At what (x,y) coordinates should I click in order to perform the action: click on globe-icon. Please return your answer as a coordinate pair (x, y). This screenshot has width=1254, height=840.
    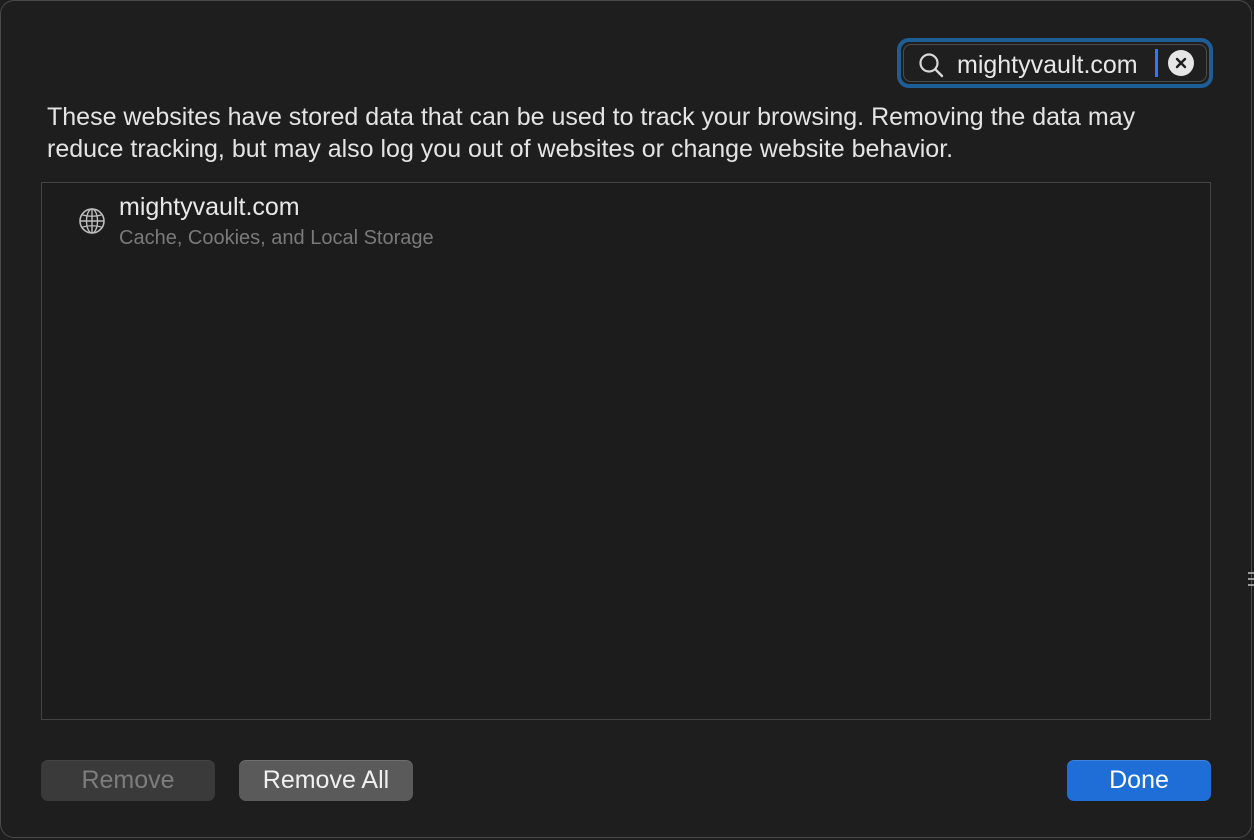
    Looking at the image, I should click on (92, 221).